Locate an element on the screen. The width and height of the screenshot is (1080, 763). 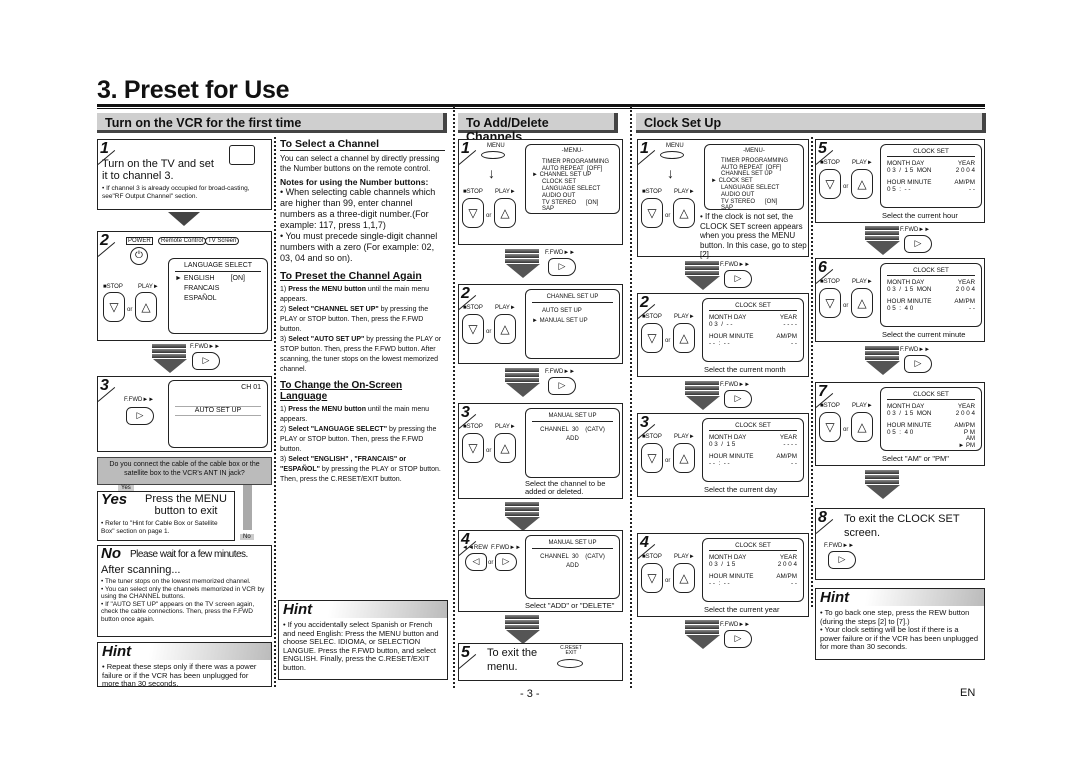
step-caption: Select the current year is located at coordinates (742, 609).